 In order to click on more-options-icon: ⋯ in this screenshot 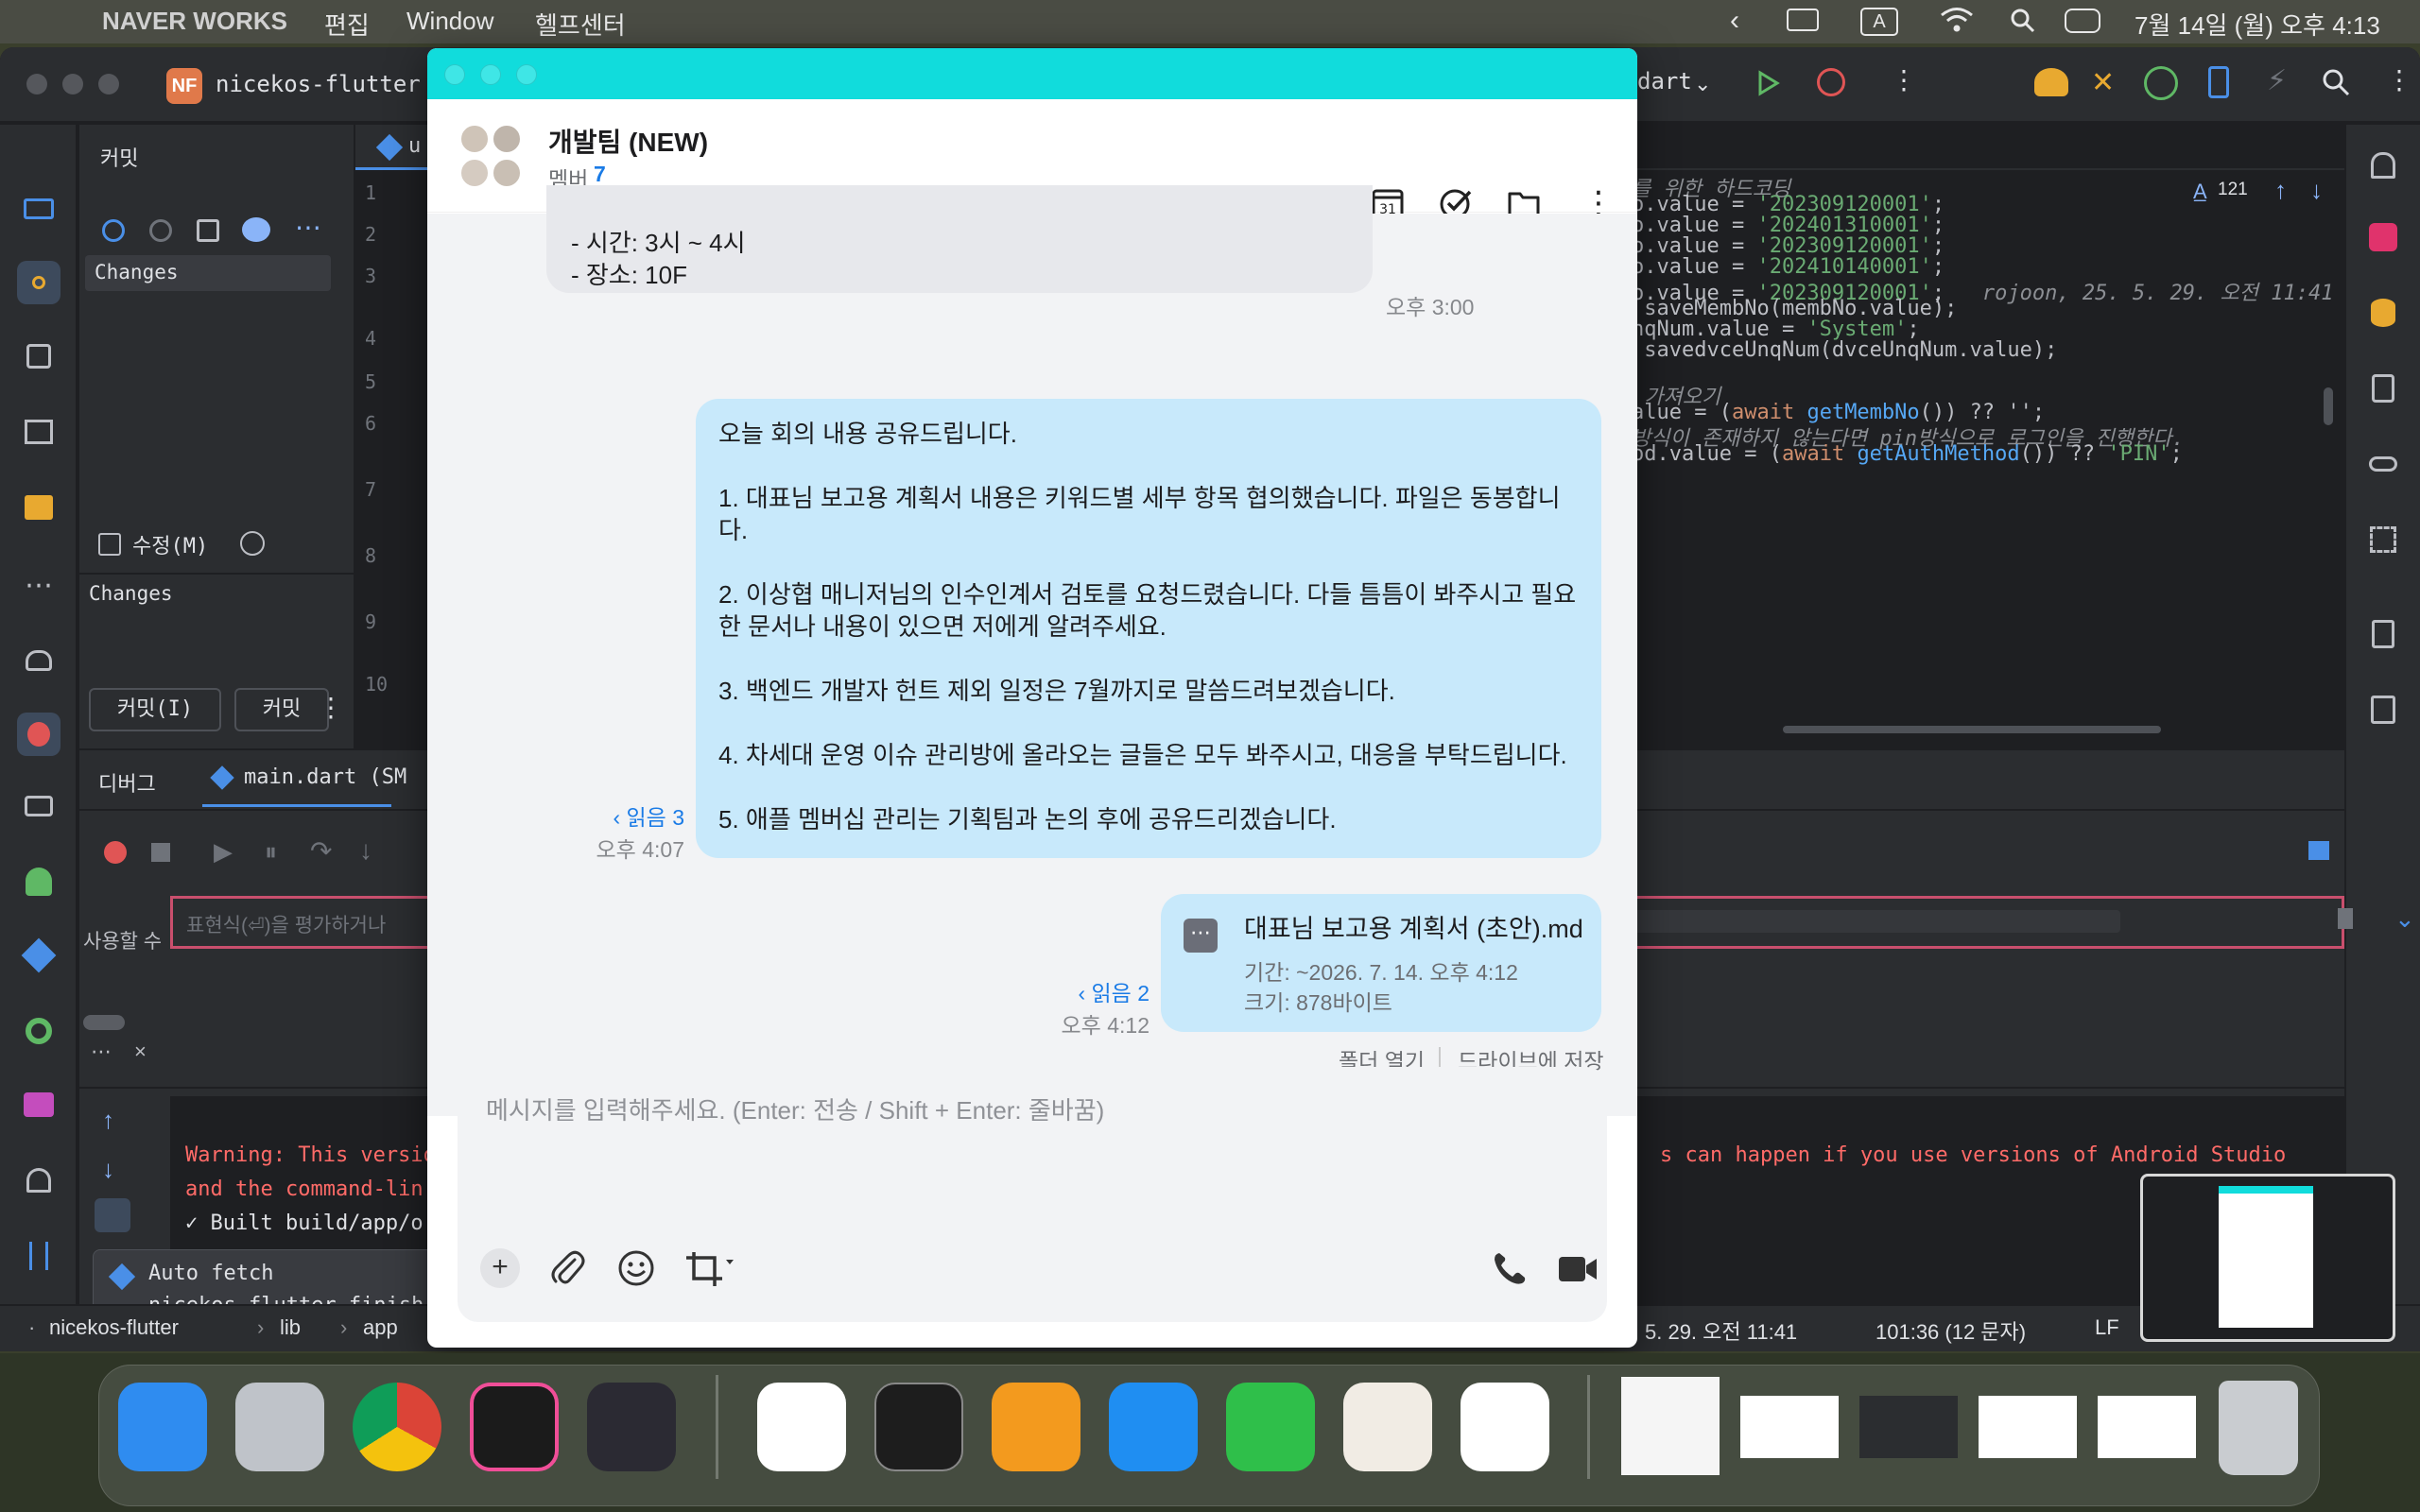, I will do `click(101, 1052)`.